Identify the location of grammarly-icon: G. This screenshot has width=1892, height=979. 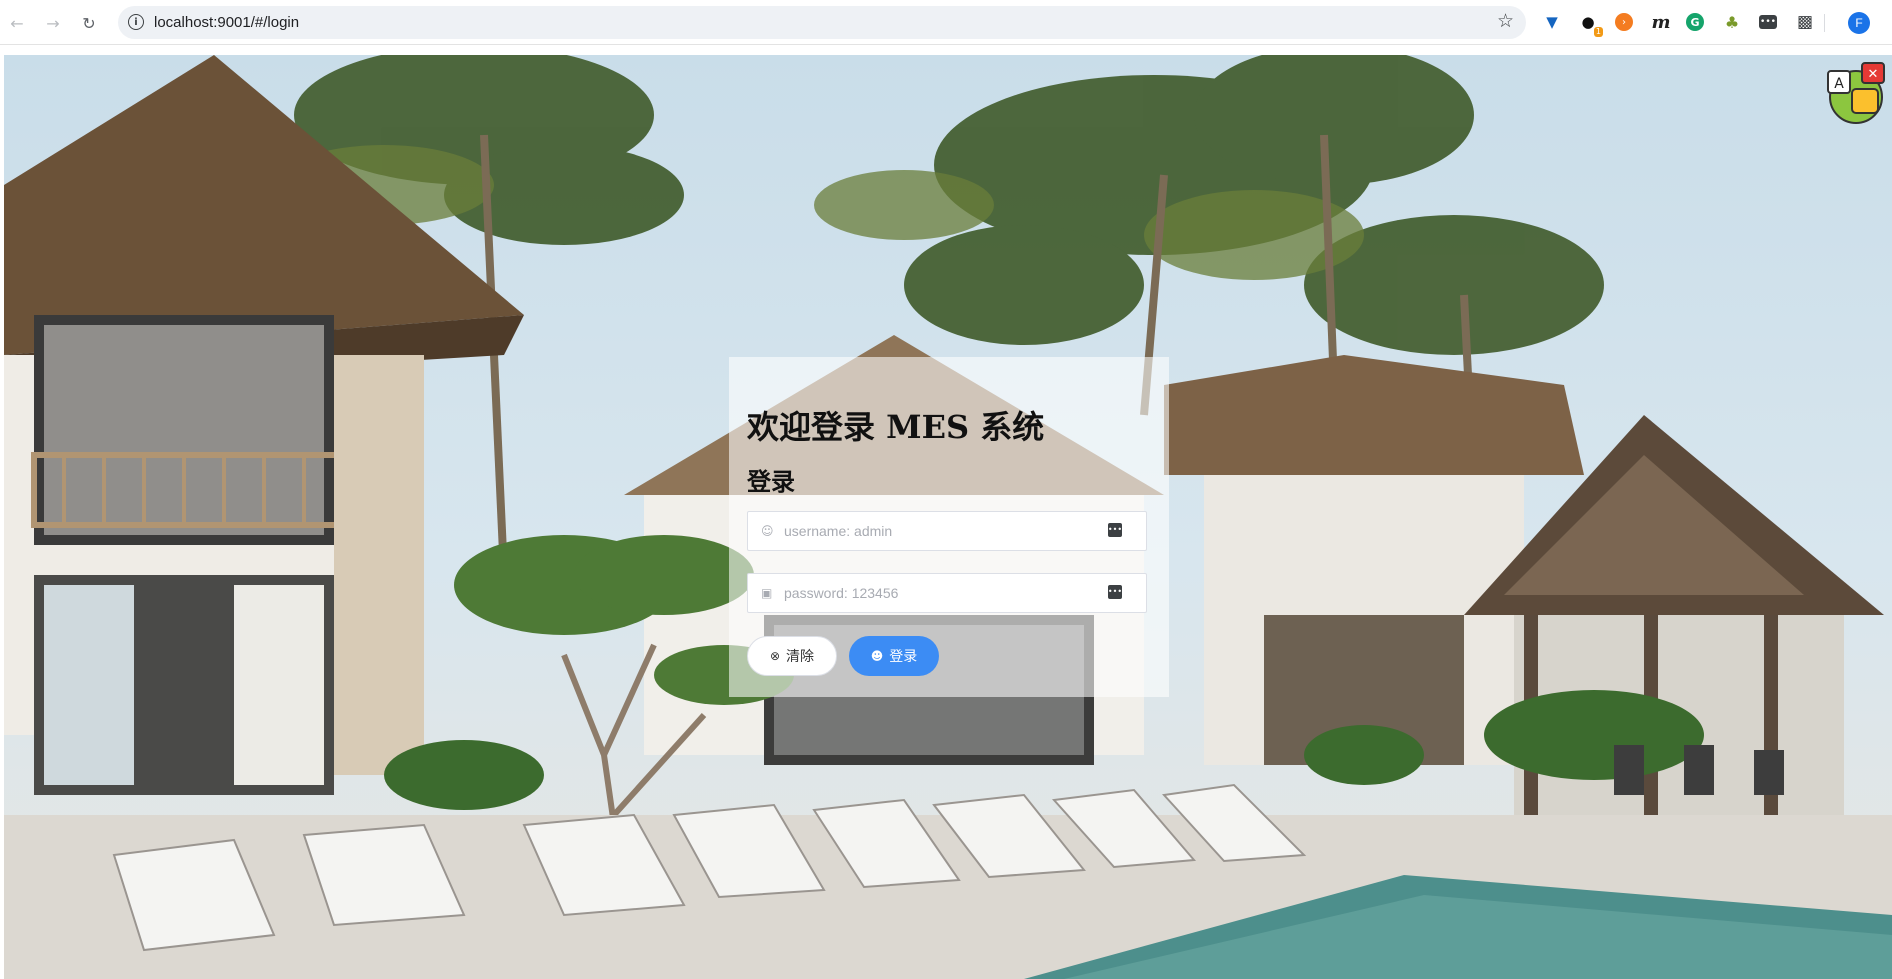
(1695, 22).